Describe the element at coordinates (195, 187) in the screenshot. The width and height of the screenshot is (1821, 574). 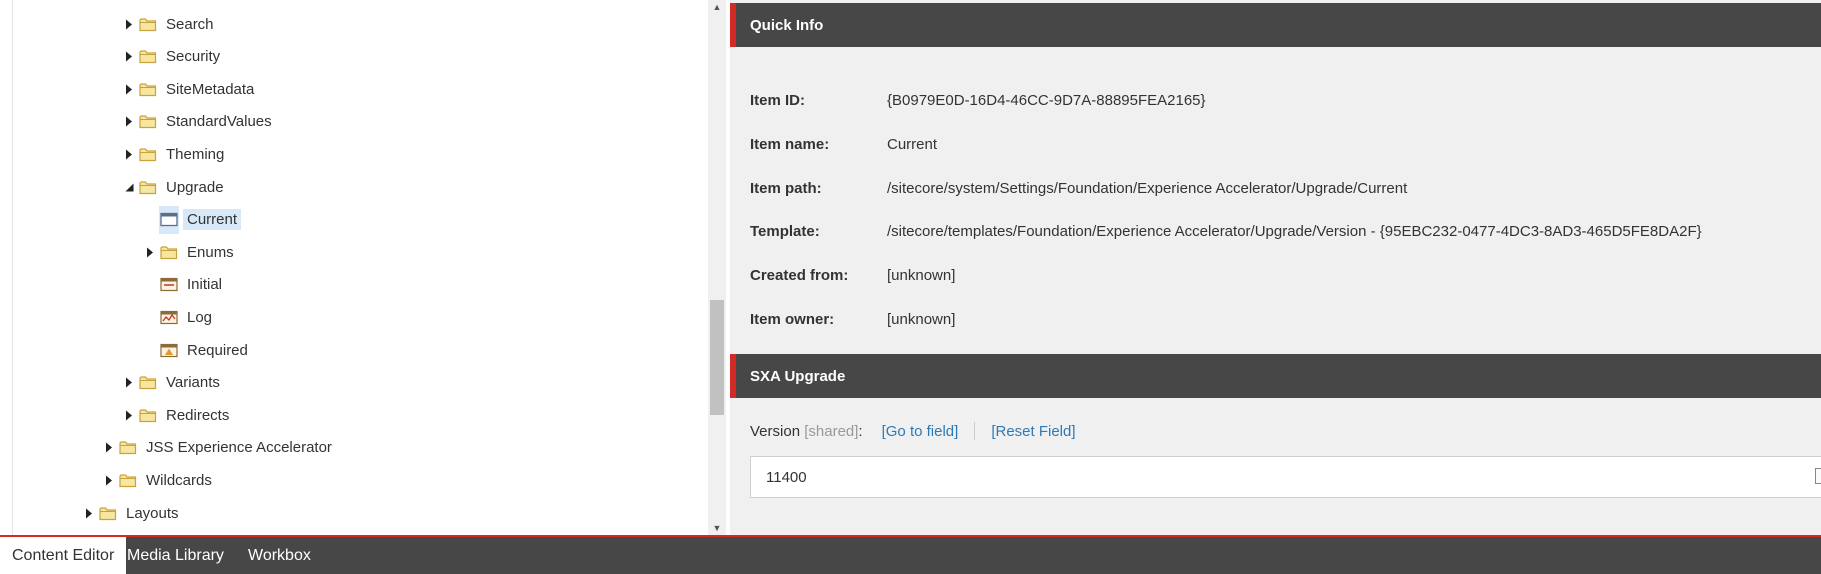
I see `tree-item-label: Upgrade` at that location.